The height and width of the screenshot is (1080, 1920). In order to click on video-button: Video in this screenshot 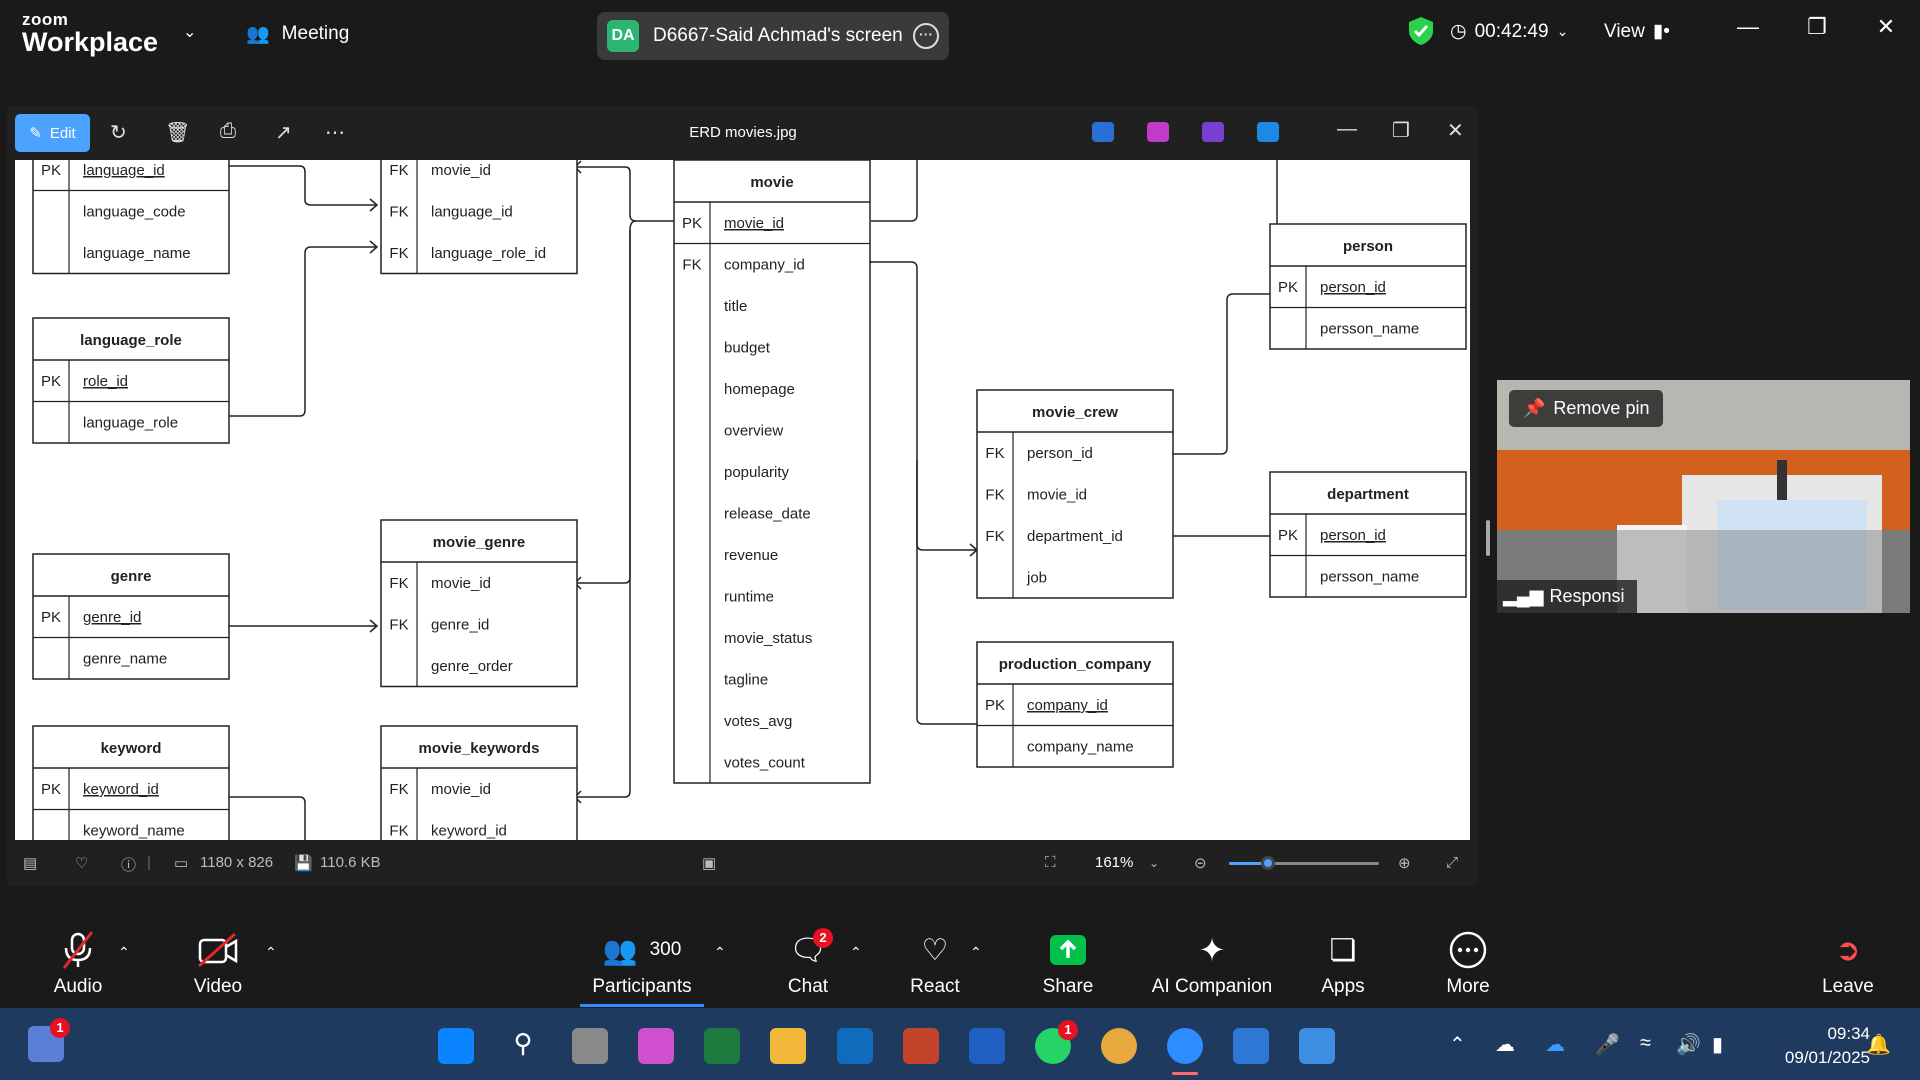, I will do `click(218, 964)`.